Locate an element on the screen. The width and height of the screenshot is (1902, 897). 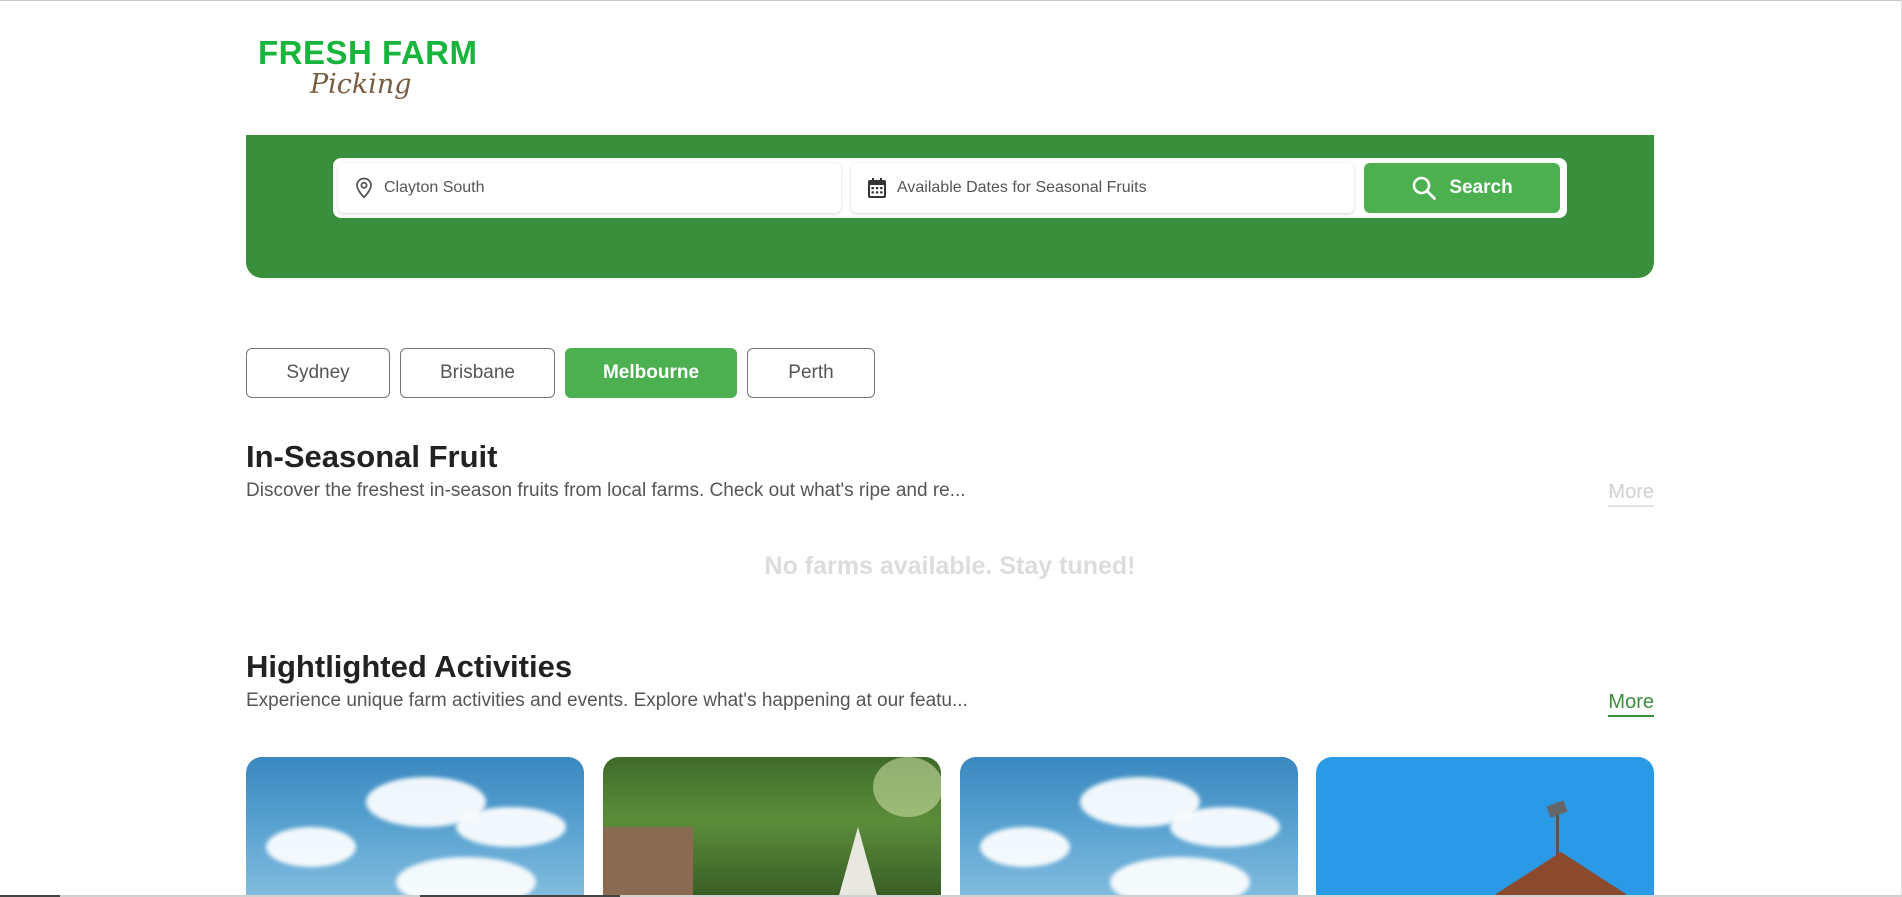
tab-sydney: Sydney is located at coordinates (318, 373).